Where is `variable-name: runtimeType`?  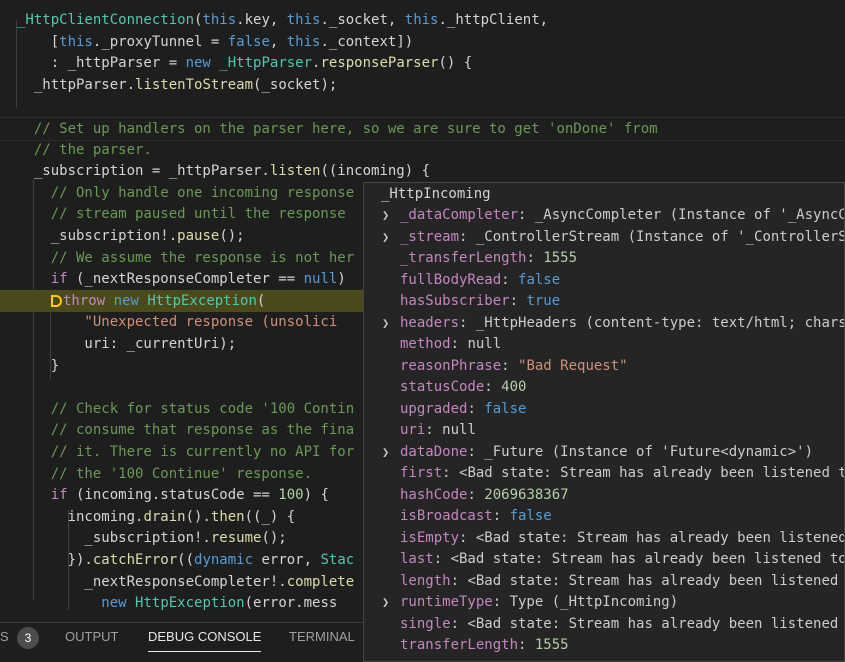 variable-name: runtimeType is located at coordinates (446, 602).